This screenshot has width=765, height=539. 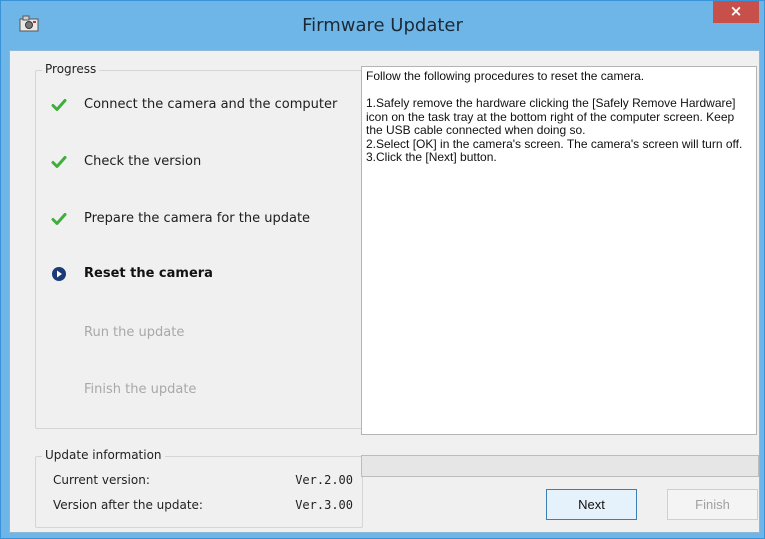 What do you see at coordinates (736, 12) in the screenshot?
I see `close-button: ×` at bounding box center [736, 12].